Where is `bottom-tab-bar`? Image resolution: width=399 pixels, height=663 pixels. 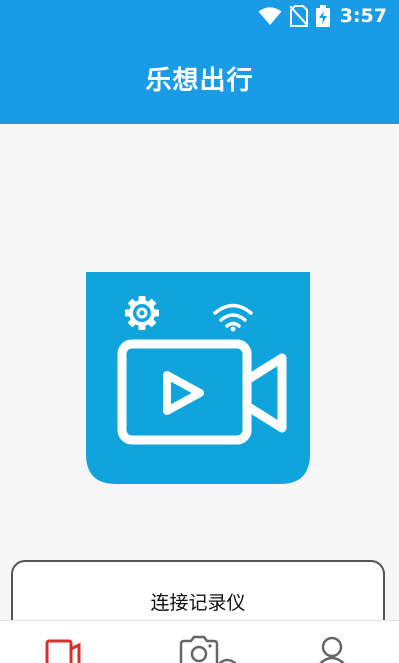
bottom-tab-bar is located at coordinates (199, 641).